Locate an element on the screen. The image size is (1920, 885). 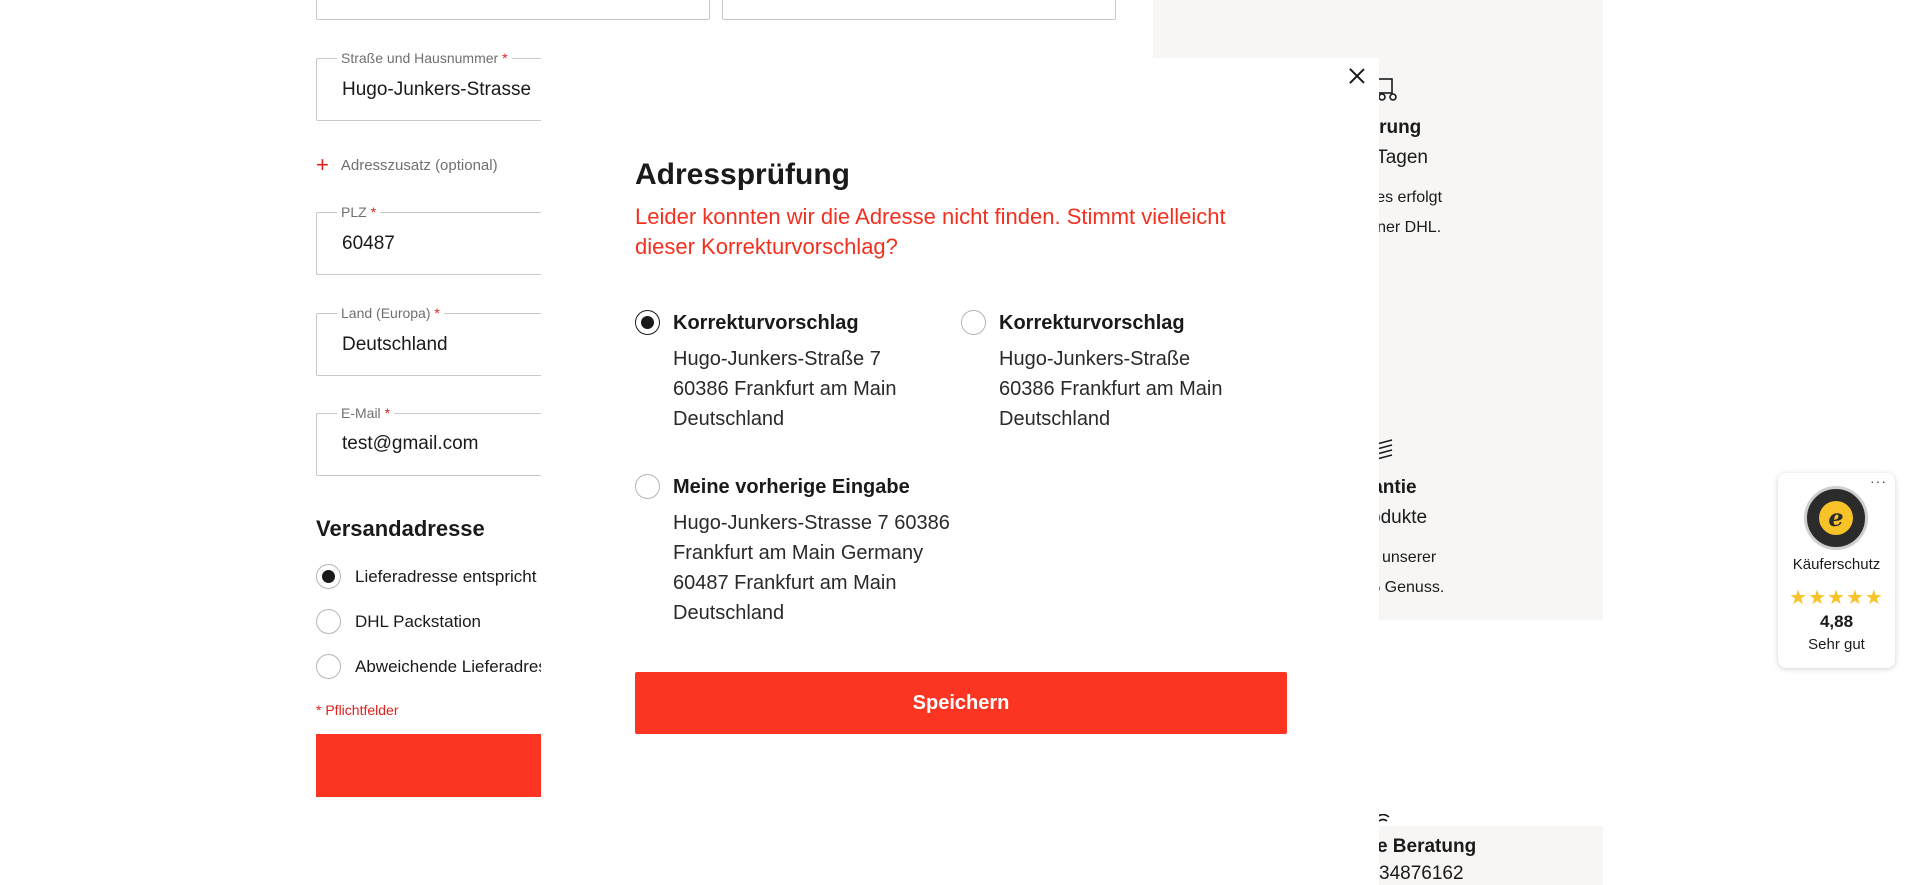
shipping-option-label: Lieferadresse entspricht d is located at coordinates (453, 576).